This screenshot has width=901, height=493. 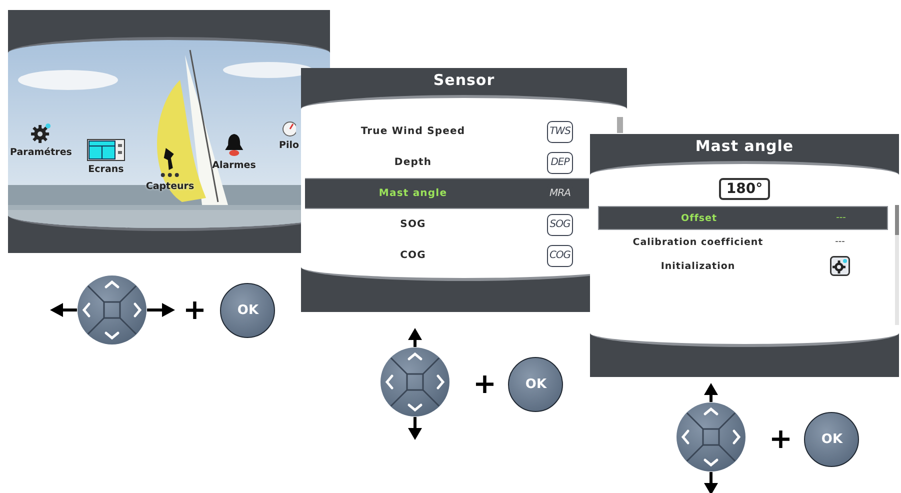 I want to click on bell-icon, so click(x=234, y=145).